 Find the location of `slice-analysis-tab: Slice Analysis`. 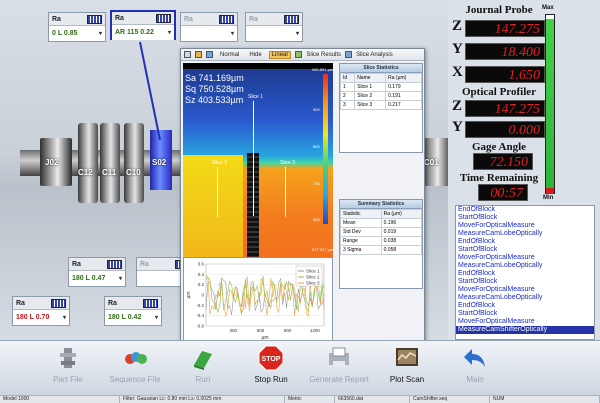

slice-analysis-tab: Slice Analysis is located at coordinates (374, 55).